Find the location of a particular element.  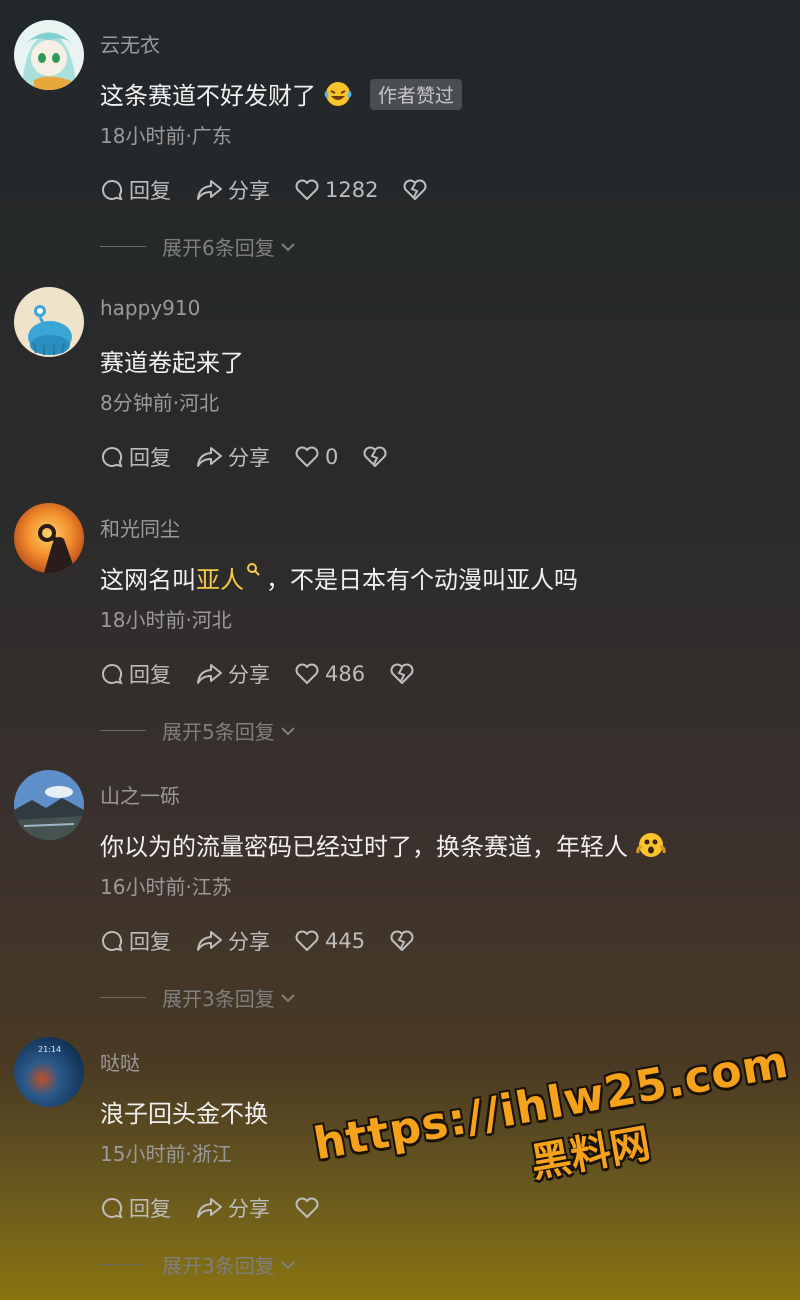

comment-text: 浪子回头金不换 is located at coordinates (184, 1114).